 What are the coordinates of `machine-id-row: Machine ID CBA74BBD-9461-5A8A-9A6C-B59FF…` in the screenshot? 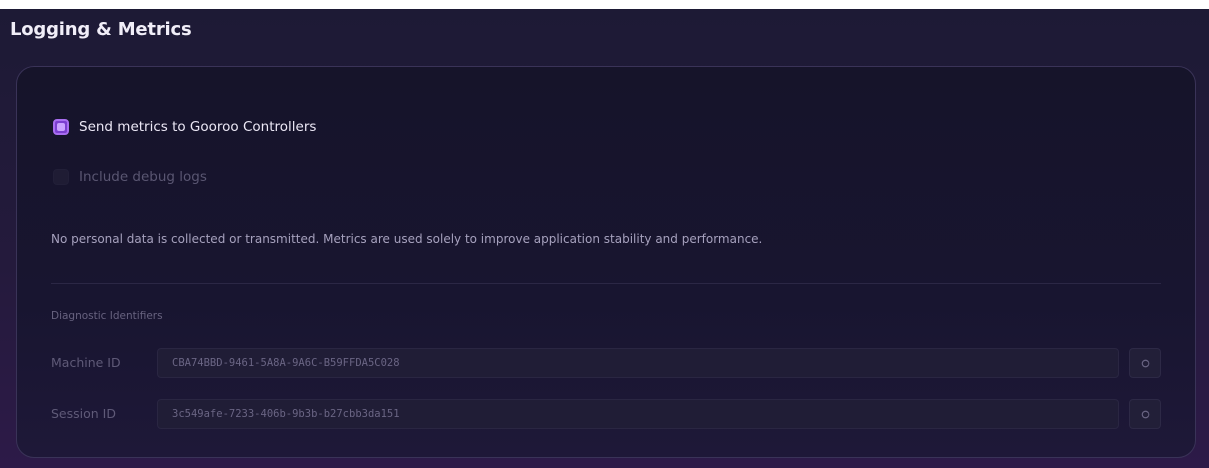 It's located at (606, 363).